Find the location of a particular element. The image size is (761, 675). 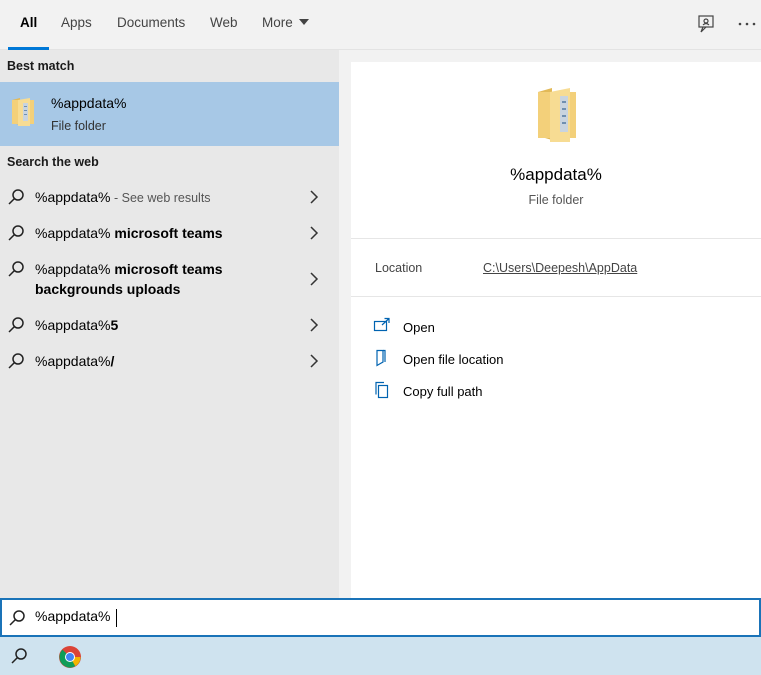

search-input is located at coordinates (235, 616).